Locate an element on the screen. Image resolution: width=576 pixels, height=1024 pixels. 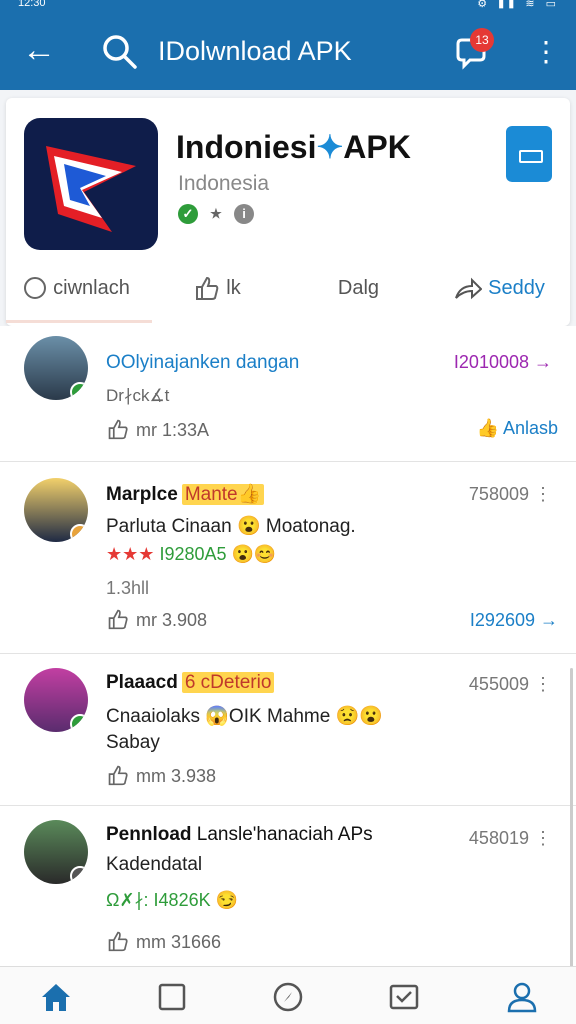
post-tag: Mante👍 is located at coordinates (223, 494).